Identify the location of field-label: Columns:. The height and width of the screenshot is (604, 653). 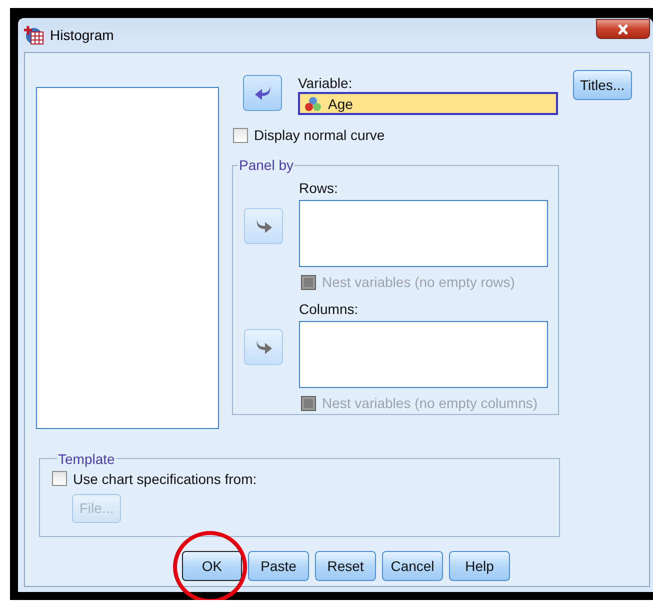
(329, 309).